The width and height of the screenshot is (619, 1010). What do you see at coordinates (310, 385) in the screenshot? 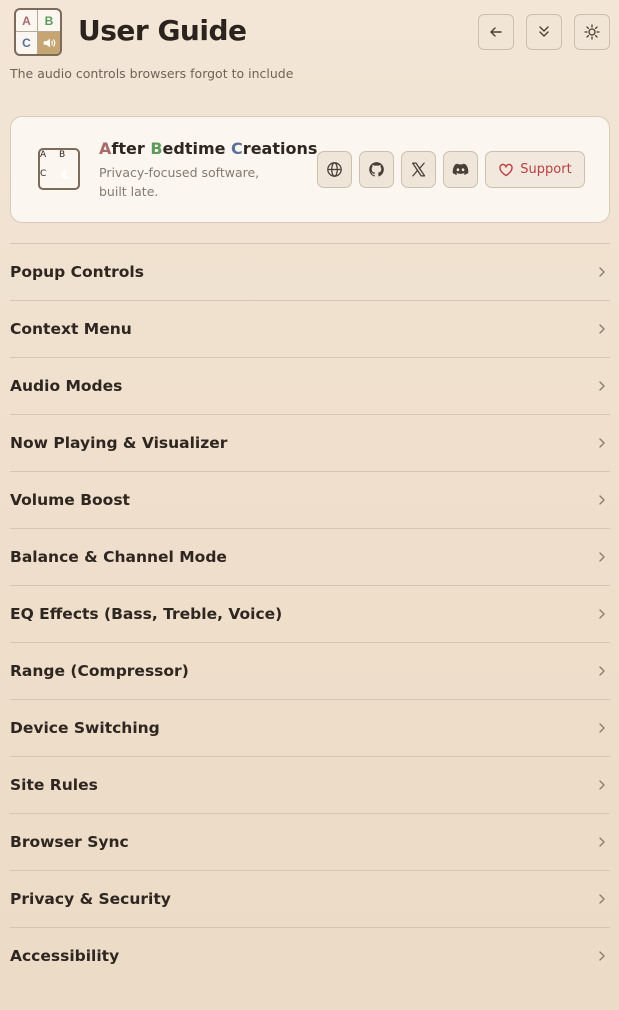
I see `guide-section-row: Audio Modes` at bounding box center [310, 385].